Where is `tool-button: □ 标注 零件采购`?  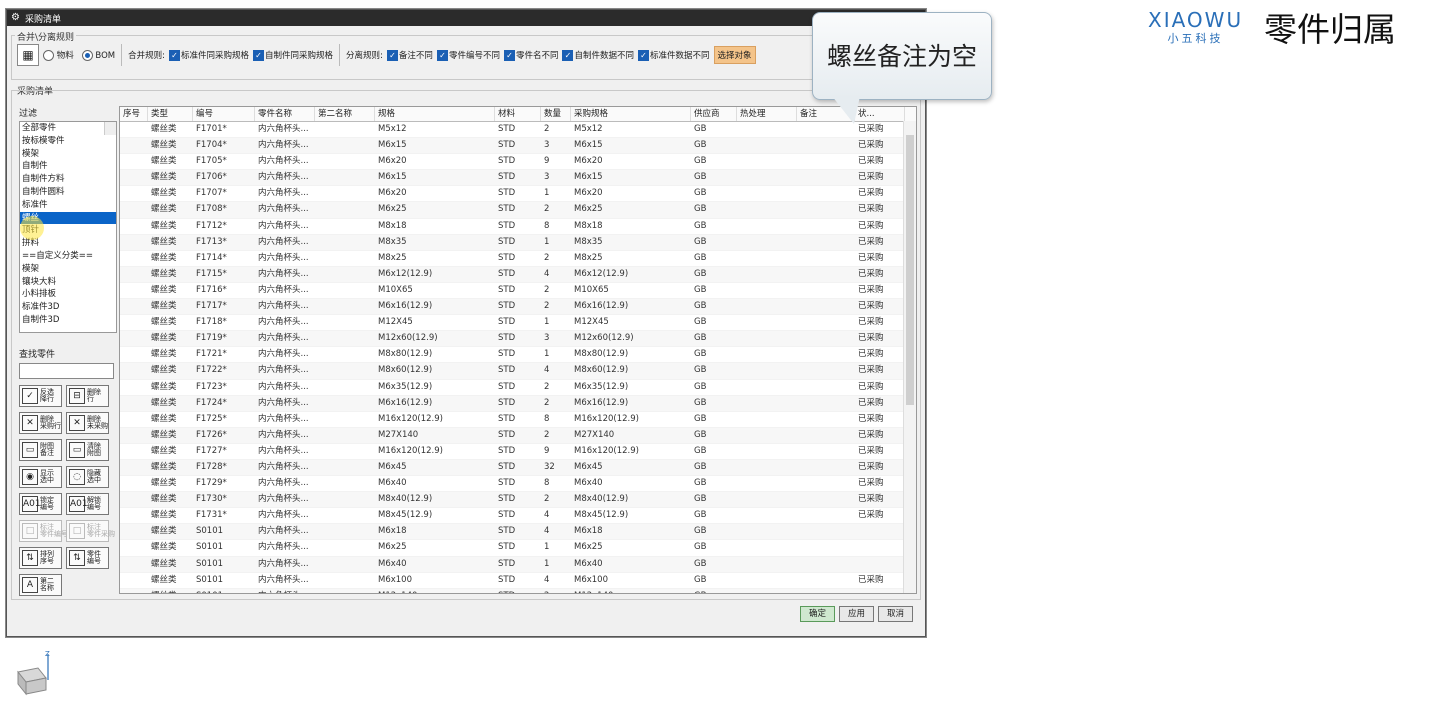 tool-button: □ 标注 零件采购 is located at coordinates (90, 531).